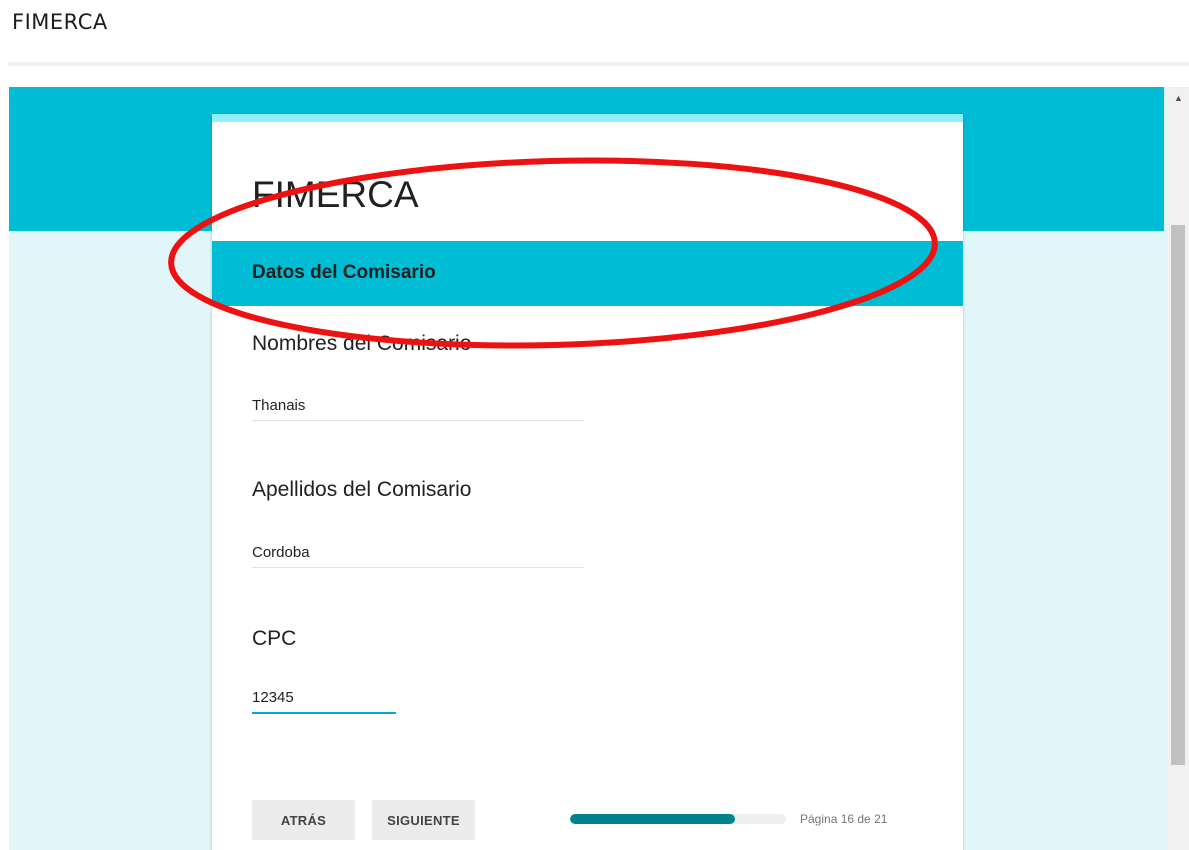 Image resolution: width=1189 pixels, height=850 pixels. I want to click on form-title: FIMERCA, so click(335, 194).